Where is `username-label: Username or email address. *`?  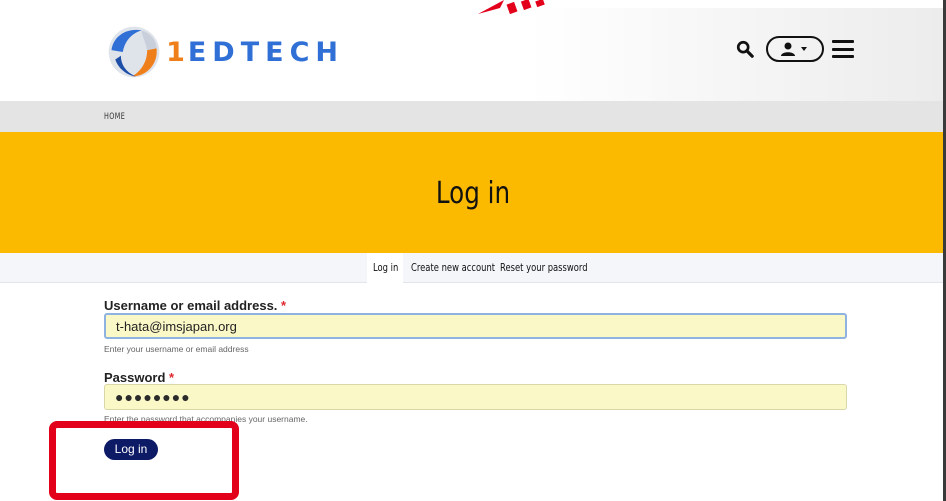
username-label: Username or email address. * is located at coordinates (195, 305).